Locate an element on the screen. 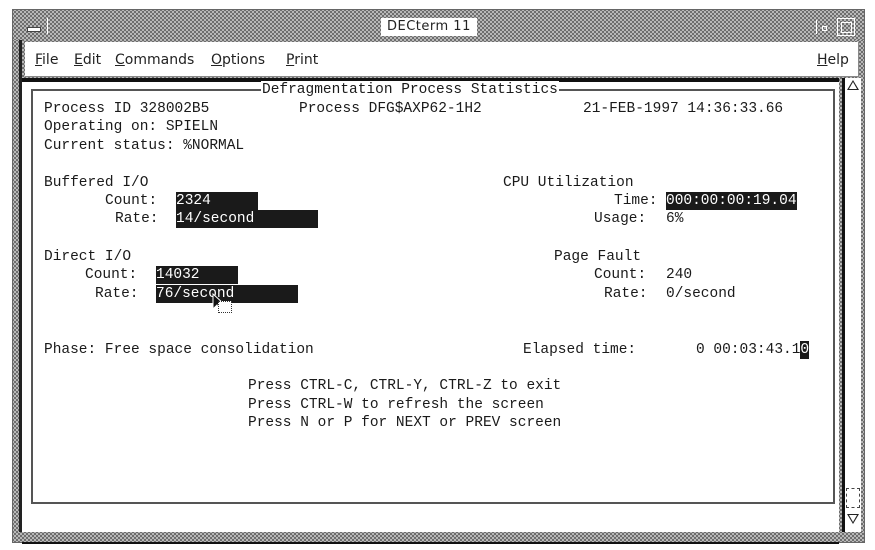  title-bar: DECterm 11 is located at coordinates (438, 25).